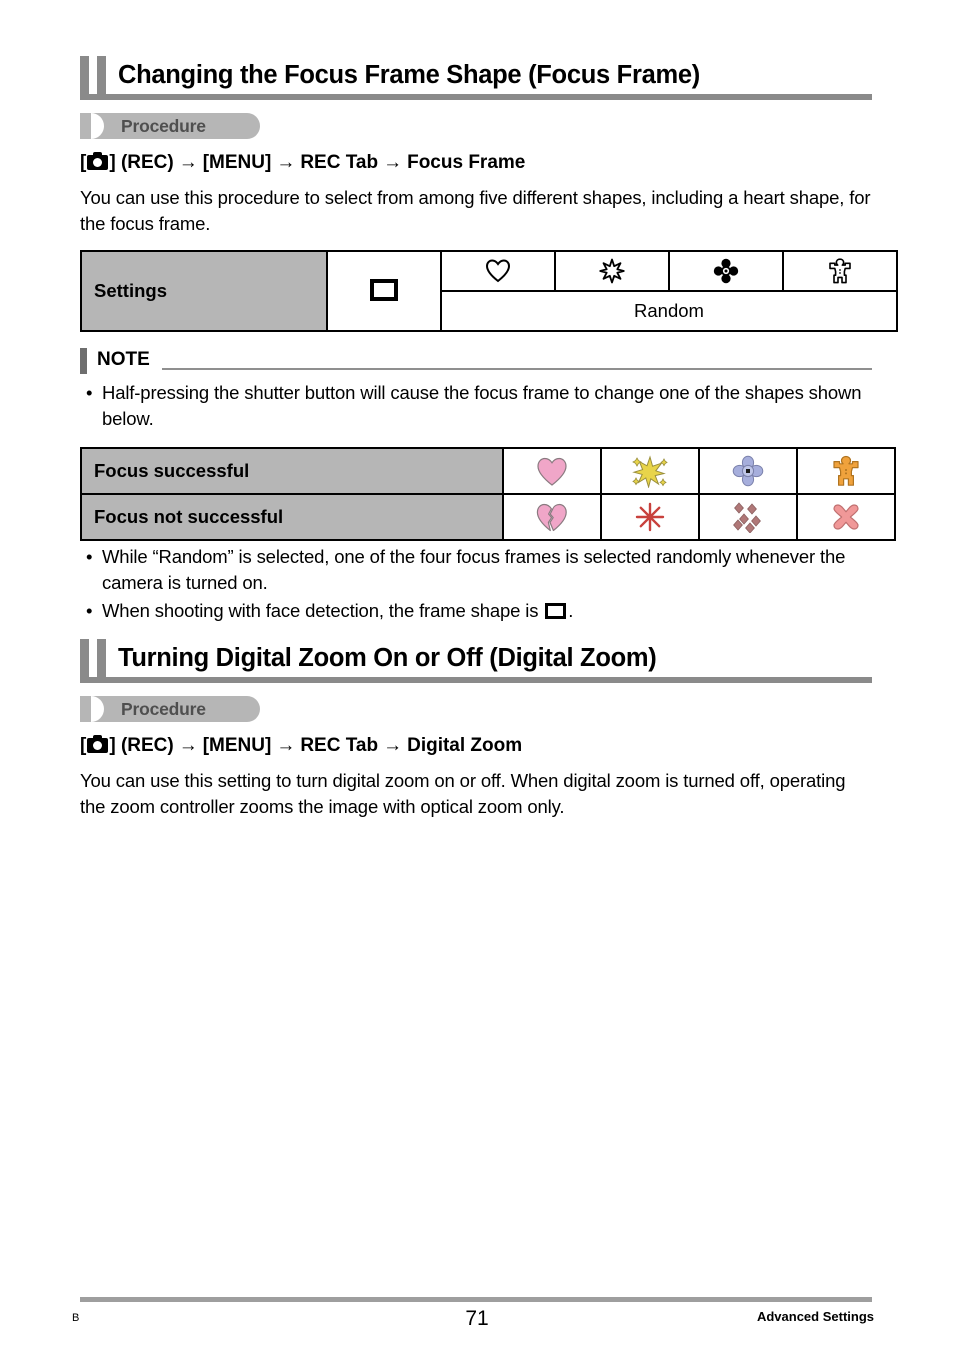 This screenshot has width=954, height=1357. I want to click on menu-item-label: Focus Frame, so click(466, 162).